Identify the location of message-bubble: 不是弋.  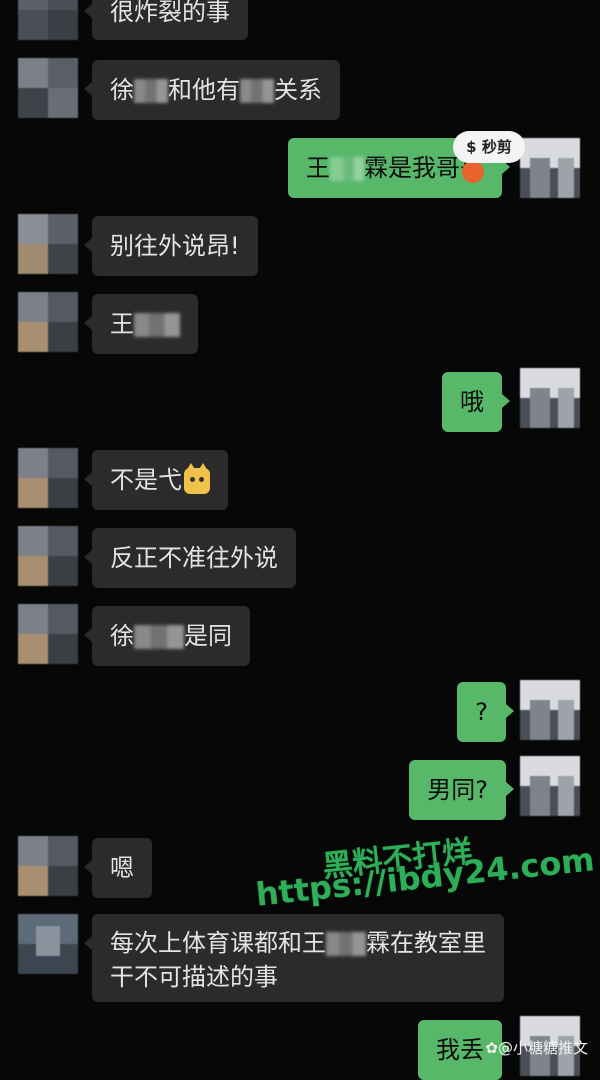
(156, 480).